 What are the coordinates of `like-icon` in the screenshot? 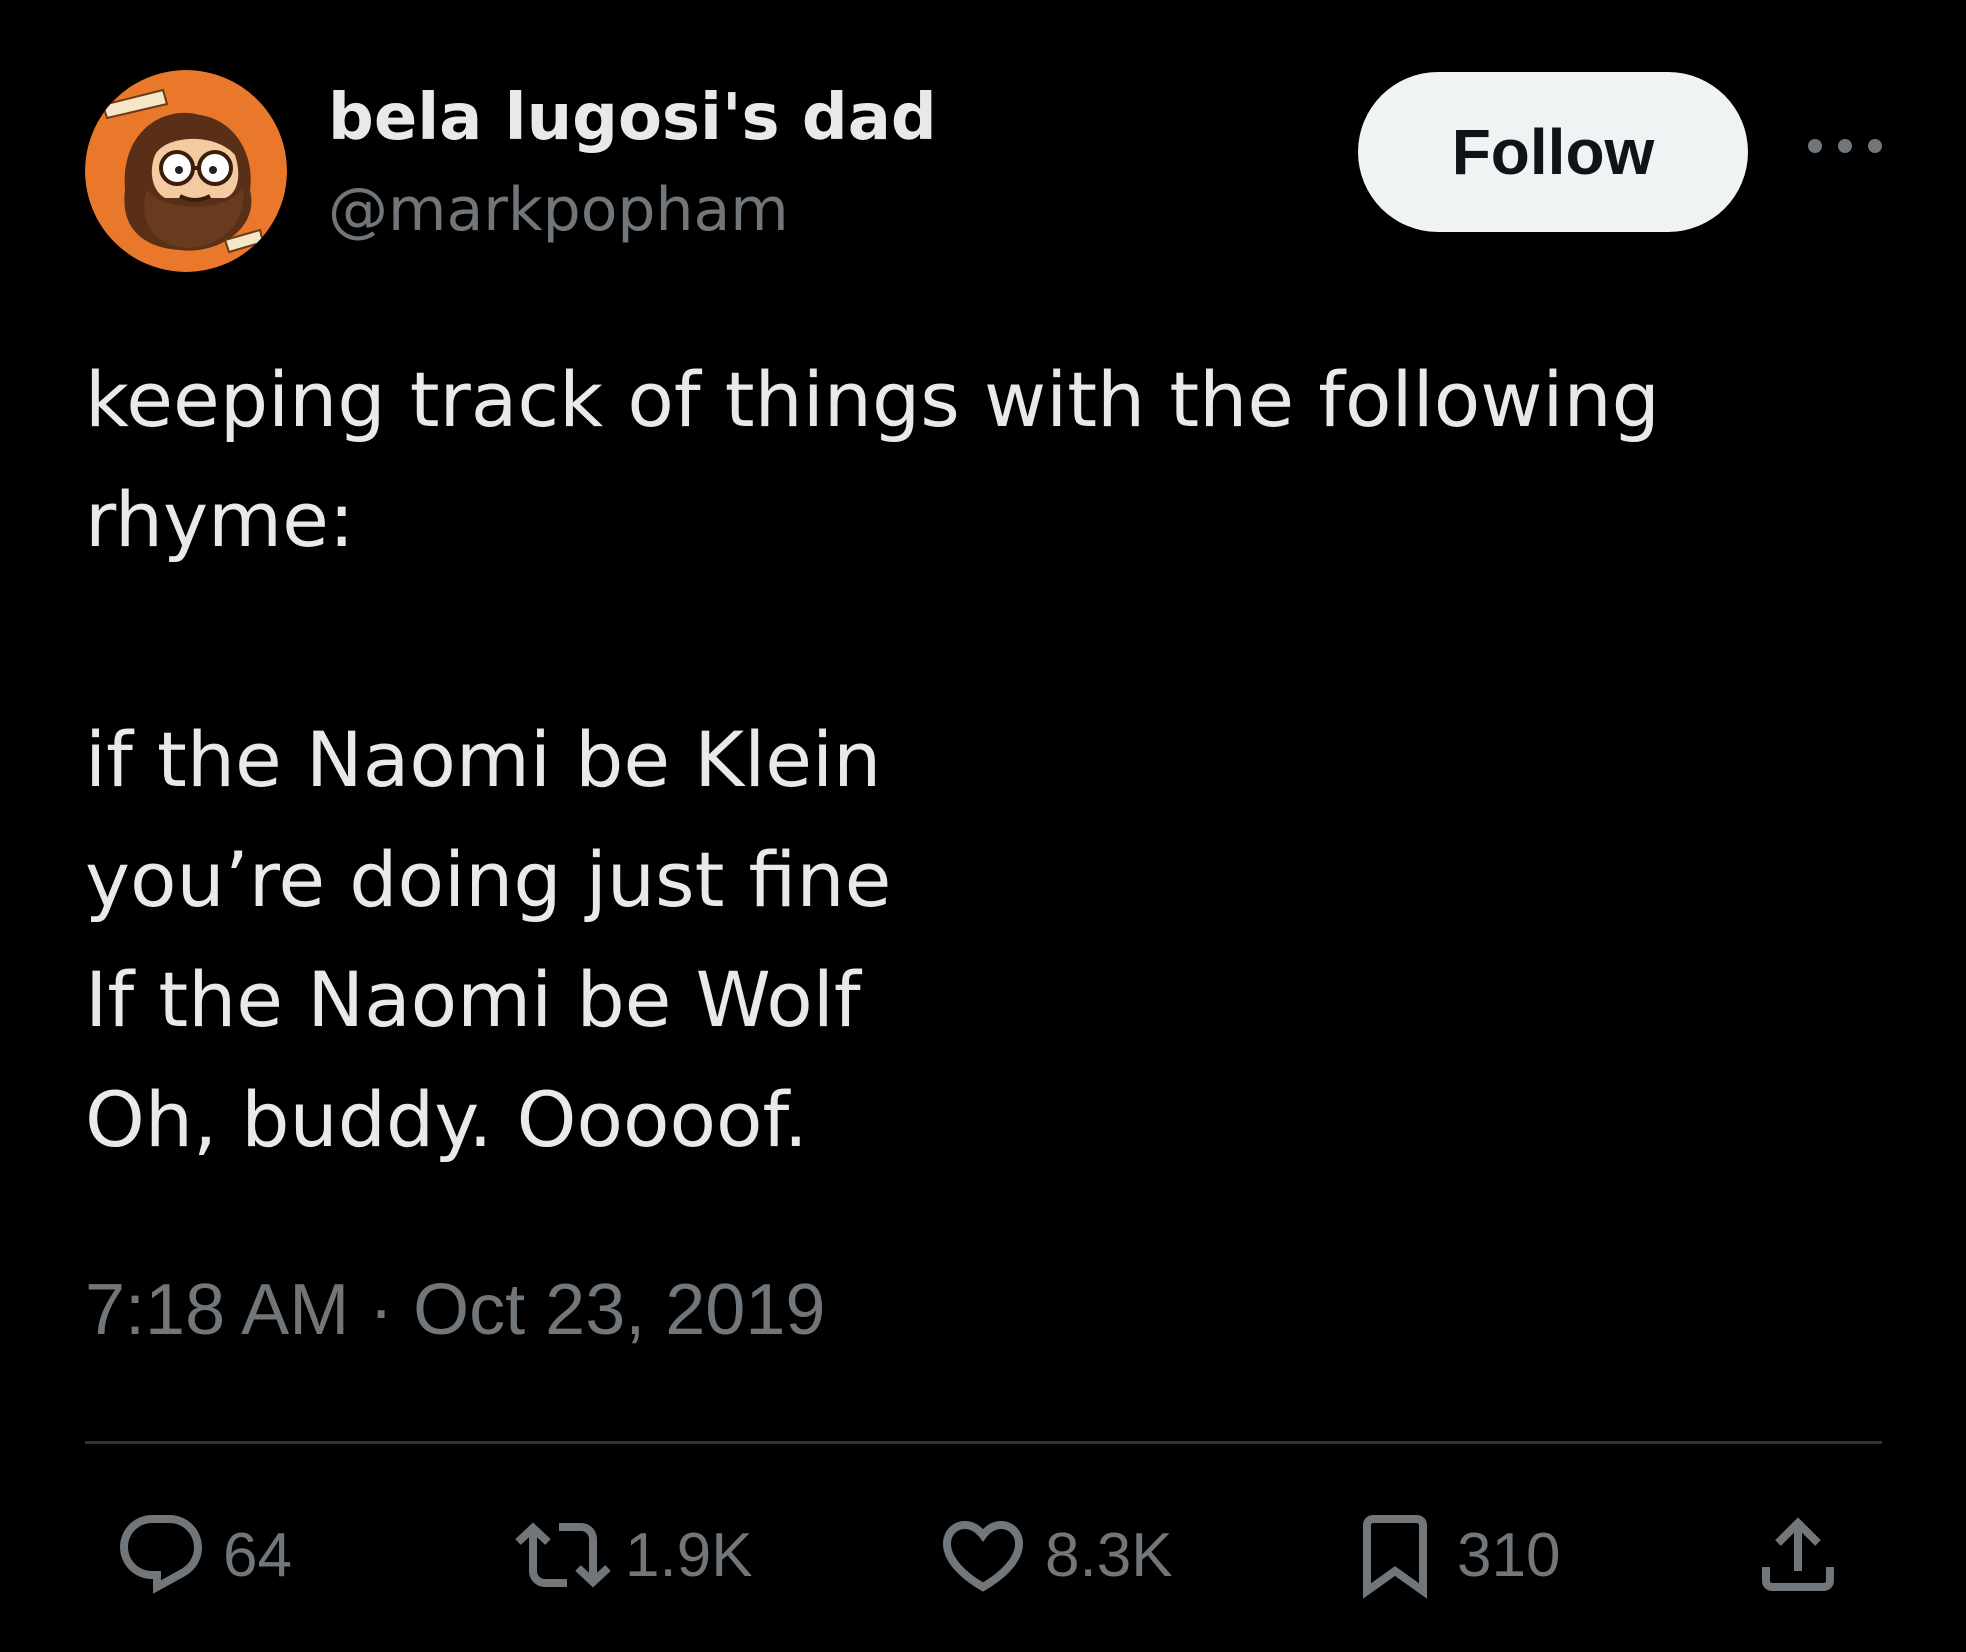 It's located at (983, 1556).